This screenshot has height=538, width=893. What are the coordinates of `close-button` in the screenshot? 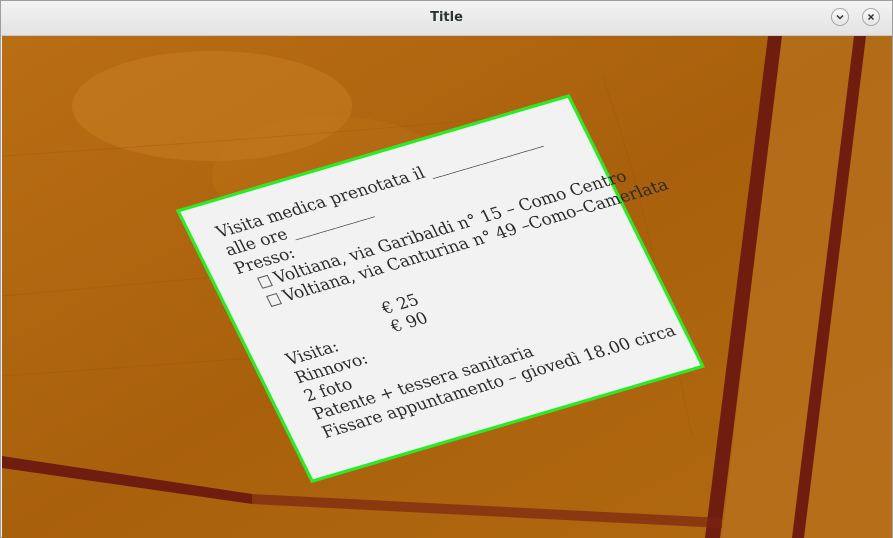 It's located at (871, 17).